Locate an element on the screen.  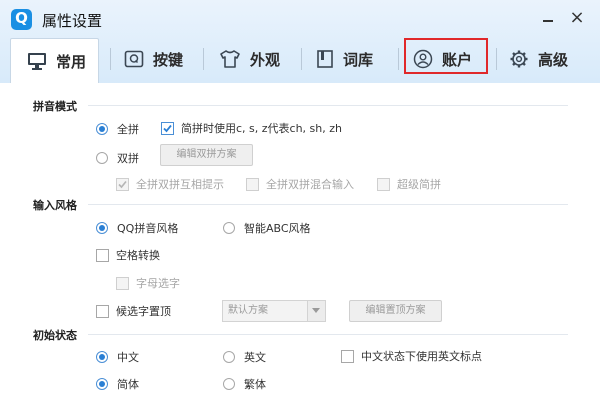
tab-common: 常用 is located at coordinates (54, 60).